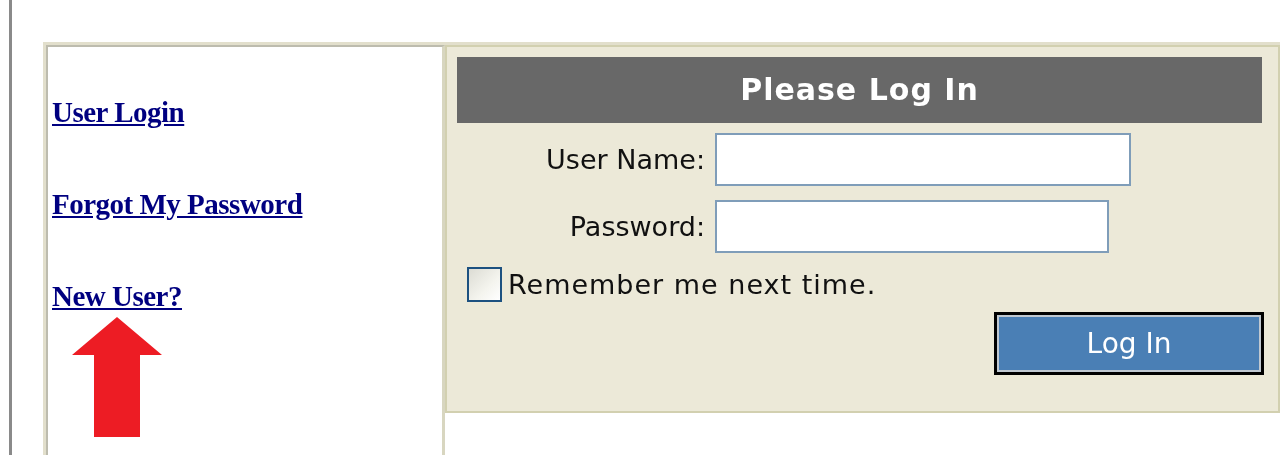  What do you see at coordinates (859, 90) in the screenshot?
I see `panel-title: Please Log In` at bounding box center [859, 90].